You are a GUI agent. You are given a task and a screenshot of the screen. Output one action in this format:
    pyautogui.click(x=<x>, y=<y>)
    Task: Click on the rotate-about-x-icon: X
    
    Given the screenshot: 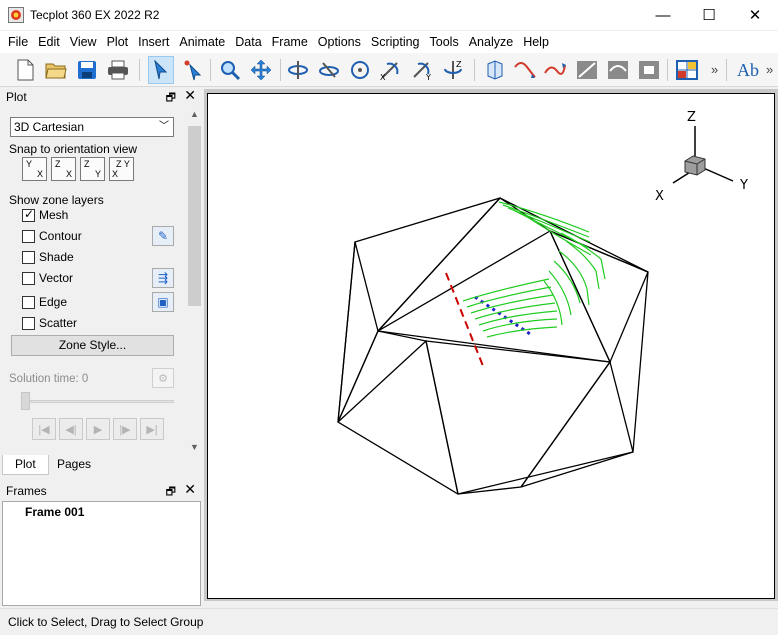 What is the action you would take?
    pyautogui.click(x=391, y=70)
    